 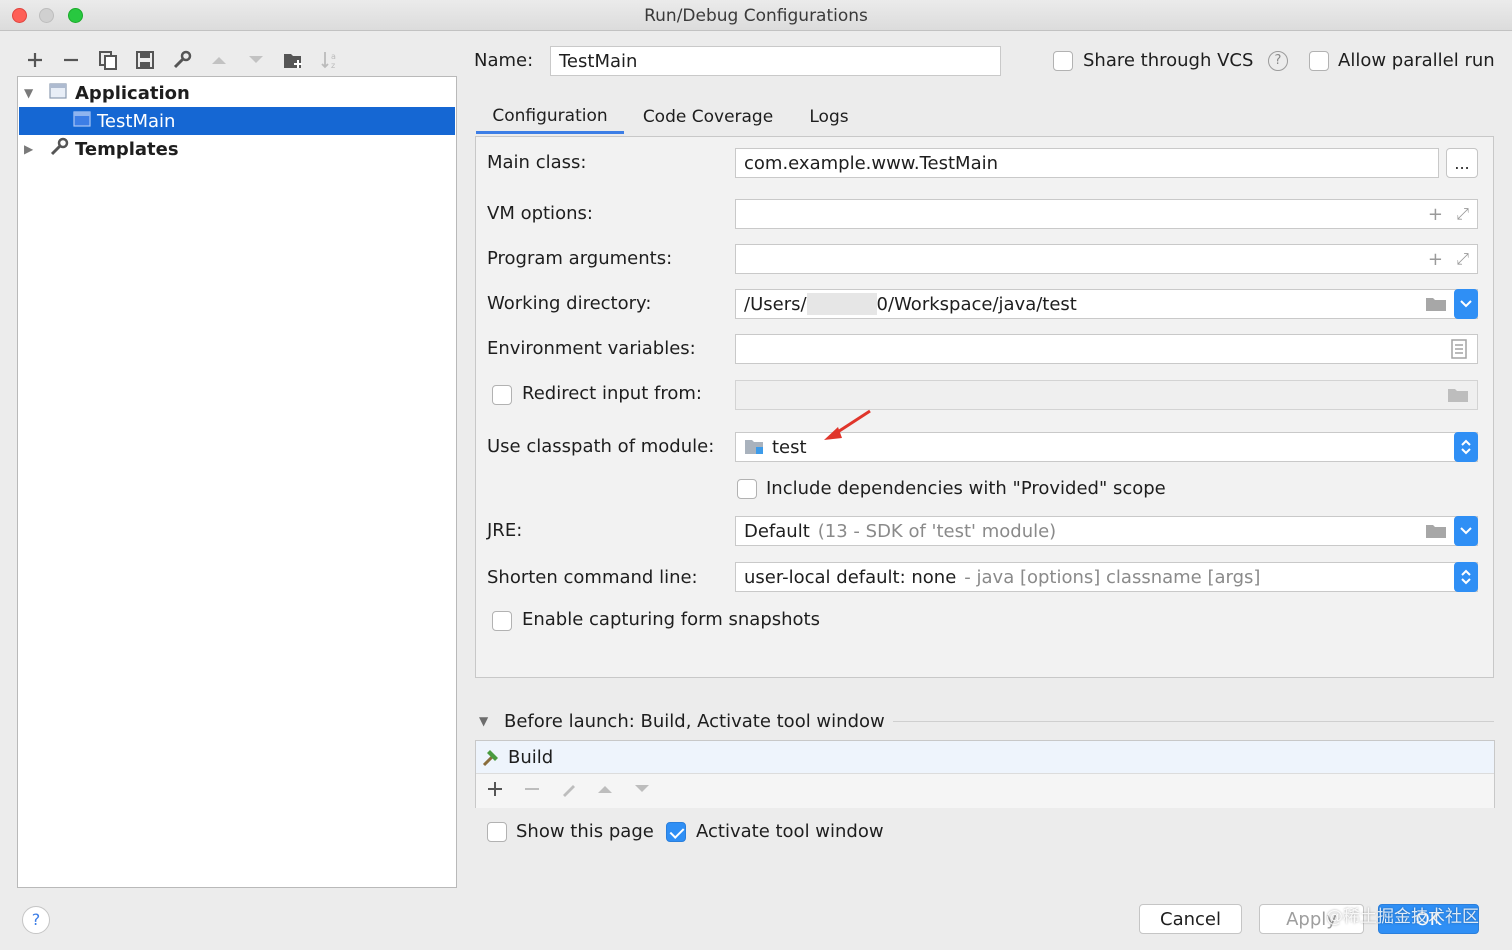 What do you see at coordinates (775, 304) in the screenshot?
I see `working-directory-prefix: /Users/` at bounding box center [775, 304].